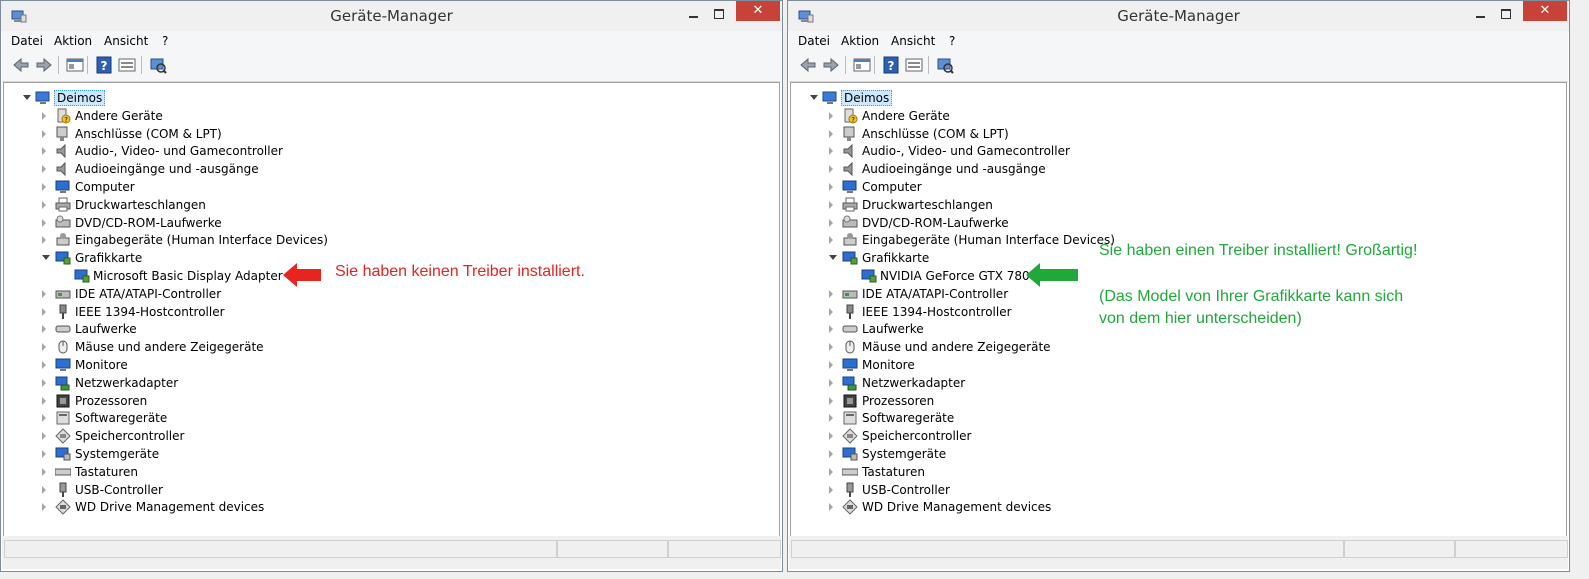  What do you see at coordinates (758, 11) in the screenshot?
I see `close-button: ✕` at bounding box center [758, 11].